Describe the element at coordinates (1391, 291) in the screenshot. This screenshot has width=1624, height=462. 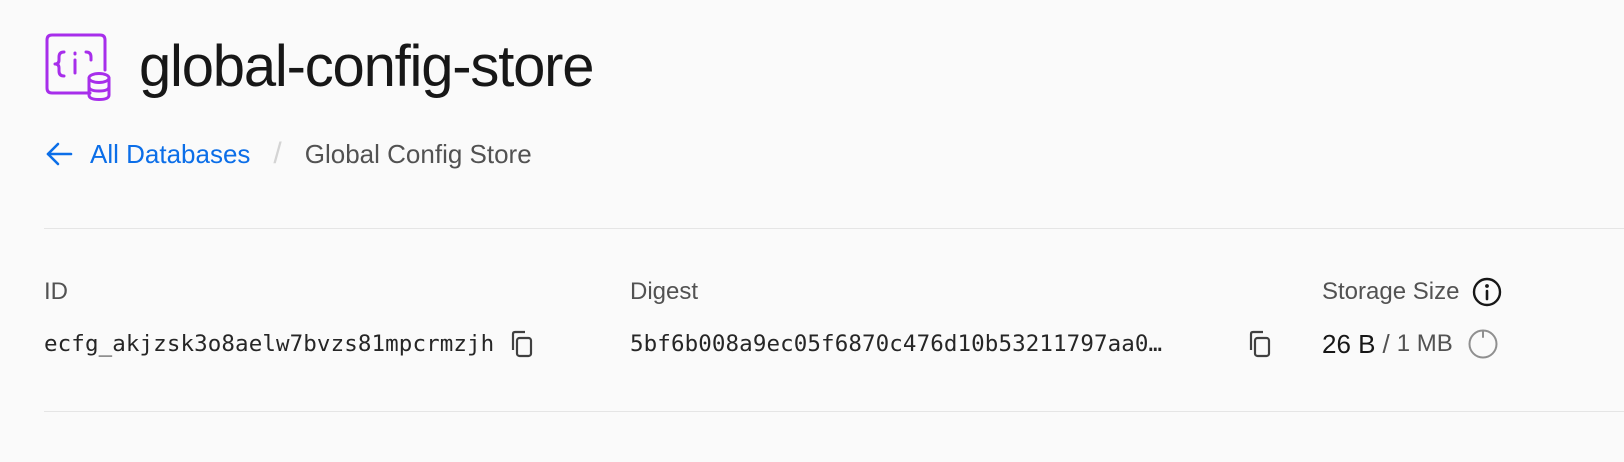
I see `storage-size-label: Storage Size` at that location.